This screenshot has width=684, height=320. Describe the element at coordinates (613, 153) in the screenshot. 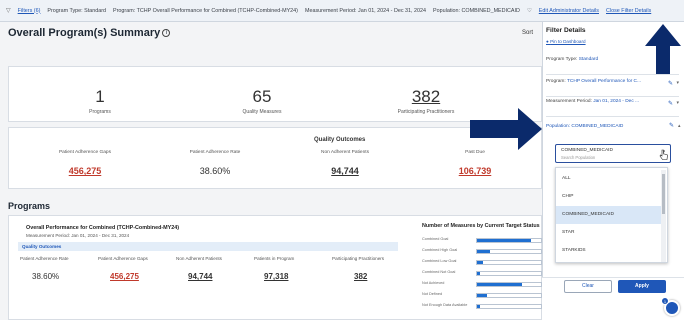

I see `population-select: COMBINED_MEDICAID Search Population ▾` at that location.